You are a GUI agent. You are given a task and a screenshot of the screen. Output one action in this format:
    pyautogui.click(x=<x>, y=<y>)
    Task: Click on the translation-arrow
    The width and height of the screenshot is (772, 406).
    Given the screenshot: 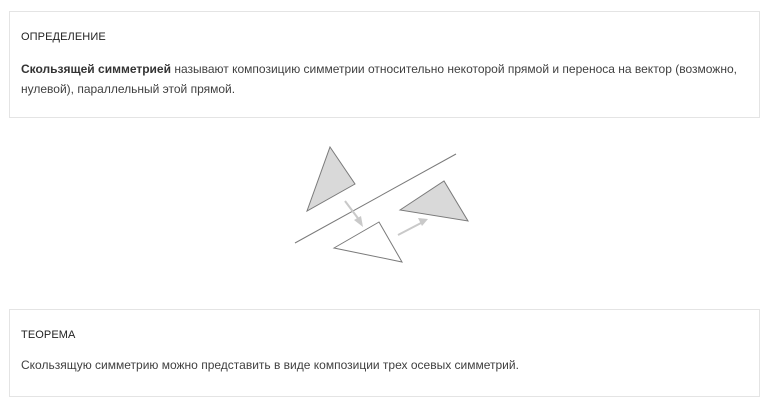 What is the action you would take?
    pyautogui.click(x=412, y=227)
    